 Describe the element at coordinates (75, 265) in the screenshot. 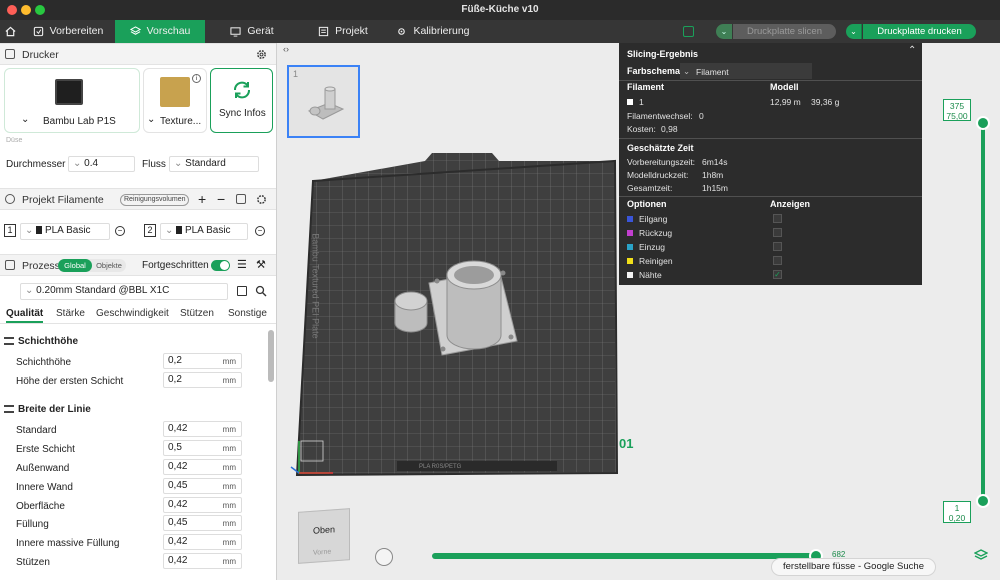

I see `toggle-global: Global` at that location.